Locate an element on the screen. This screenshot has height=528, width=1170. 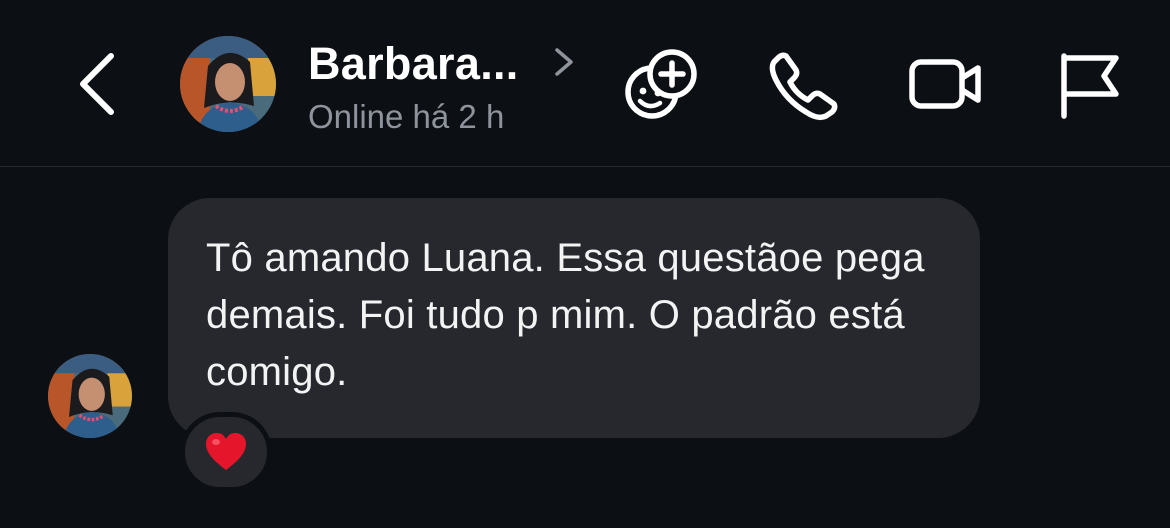
chevron-left-icon is located at coordinates (97, 84).